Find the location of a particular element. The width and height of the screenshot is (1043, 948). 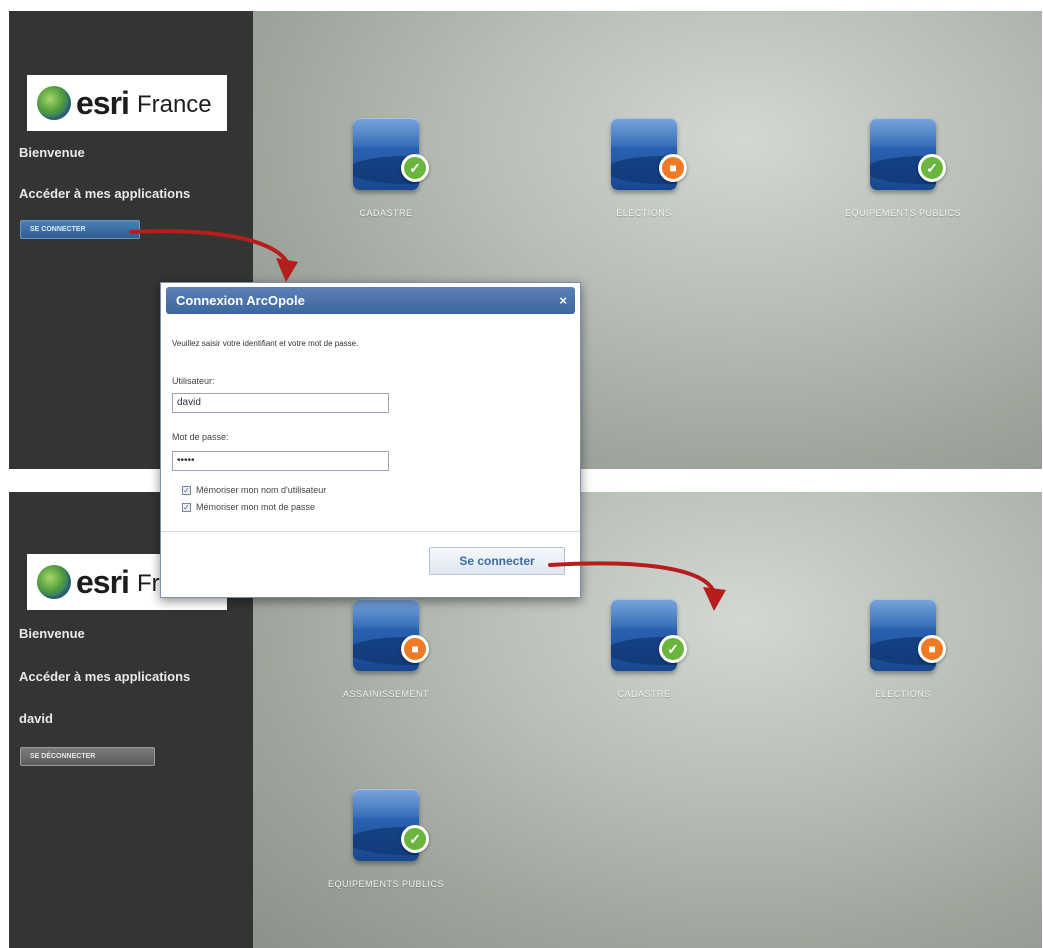

remember-password-label: Mémoriser mon mot de passe is located at coordinates (256, 507).